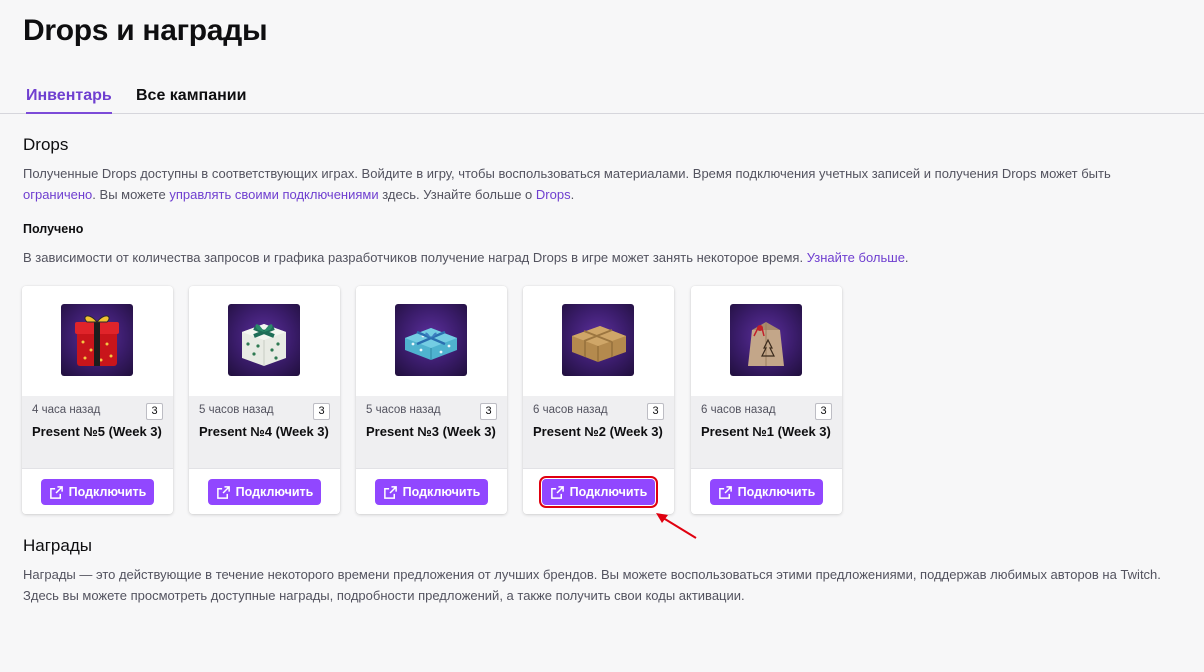 The width and height of the screenshot is (1204, 672). What do you see at coordinates (856, 257) in the screenshot?
I see `link-learn-more: Узнайте больше` at bounding box center [856, 257].